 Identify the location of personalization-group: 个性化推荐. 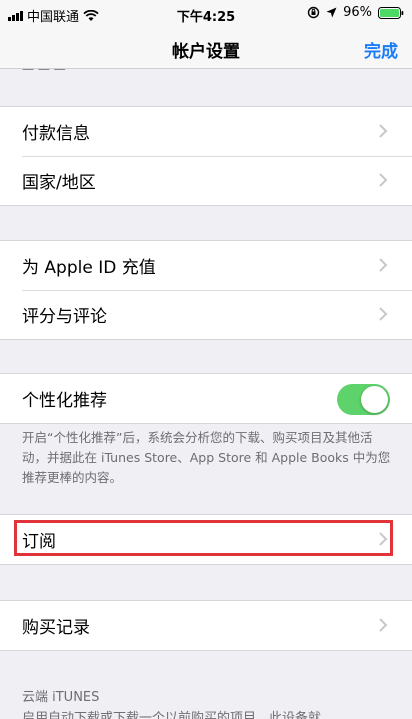
(206, 398).